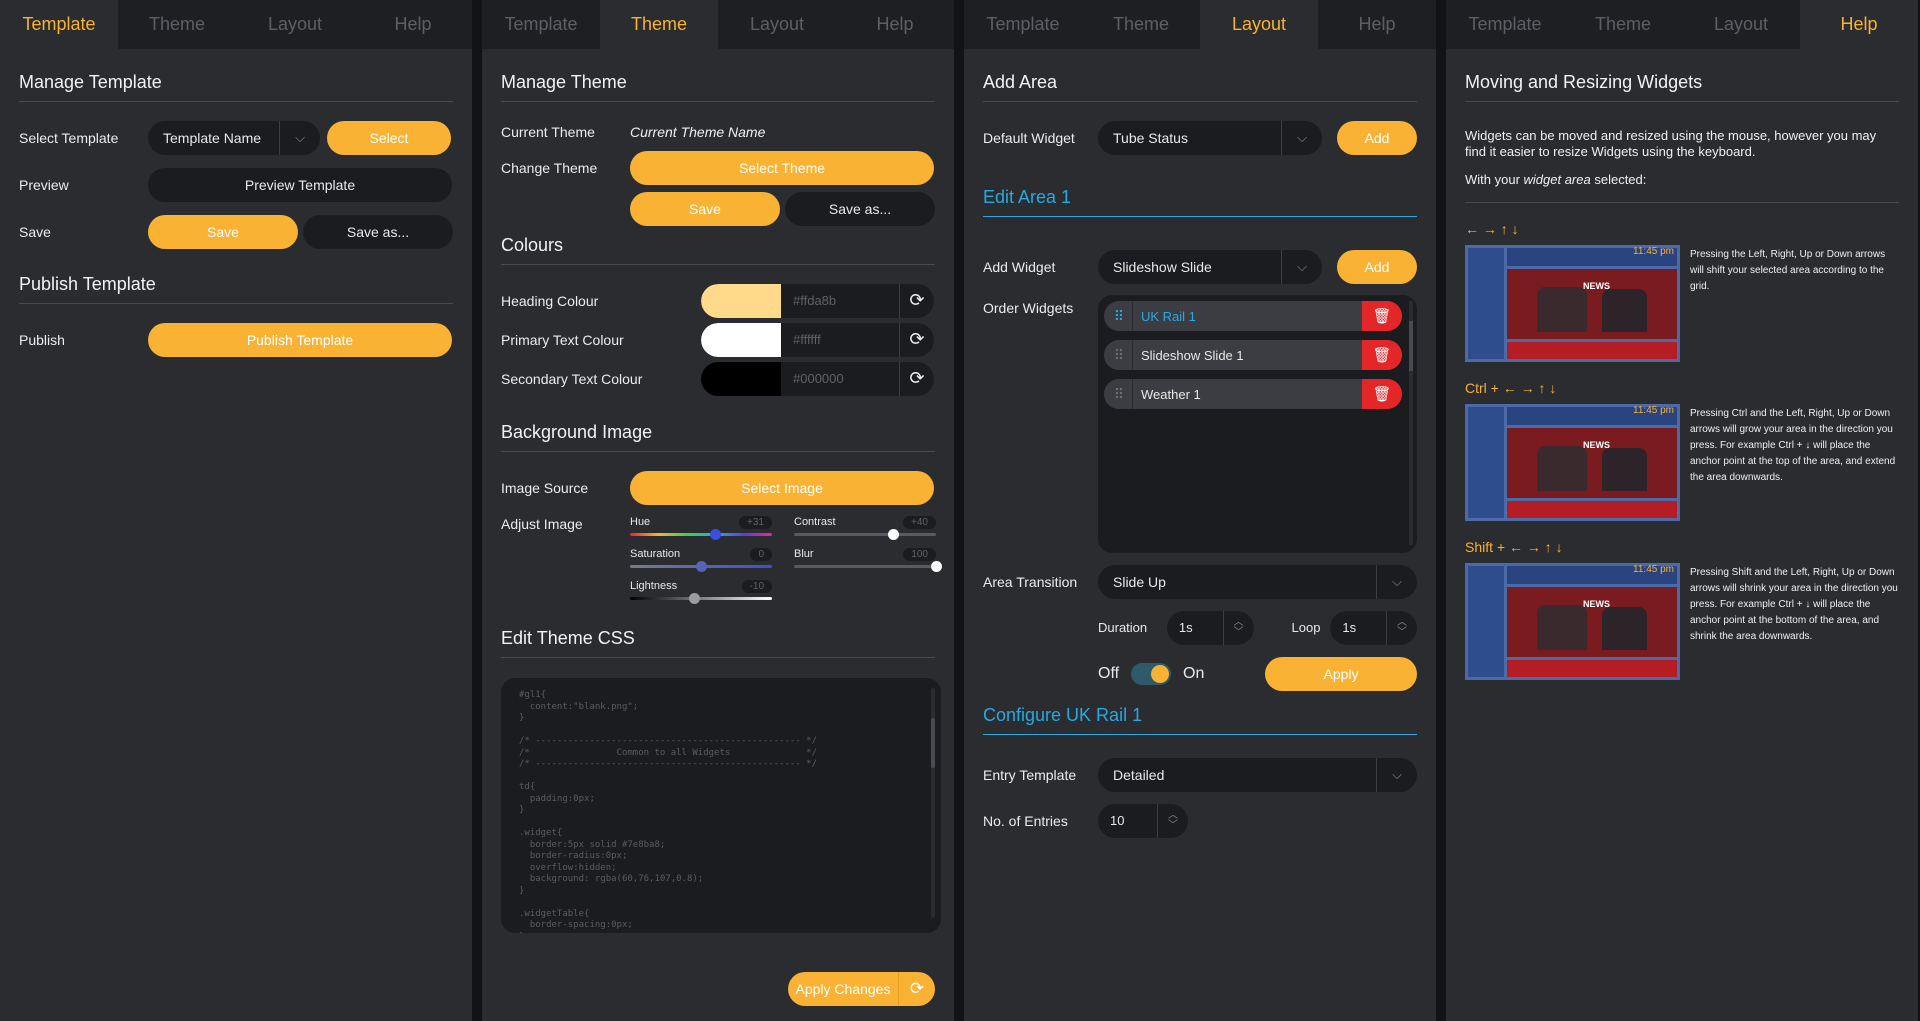 The width and height of the screenshot is (1920, 1021). What do you see at coordinates (1257, 581) in the screenshot?
I see `area-transition-dropdown: Slide Up ⌵` at bounding box center [1257, 581].